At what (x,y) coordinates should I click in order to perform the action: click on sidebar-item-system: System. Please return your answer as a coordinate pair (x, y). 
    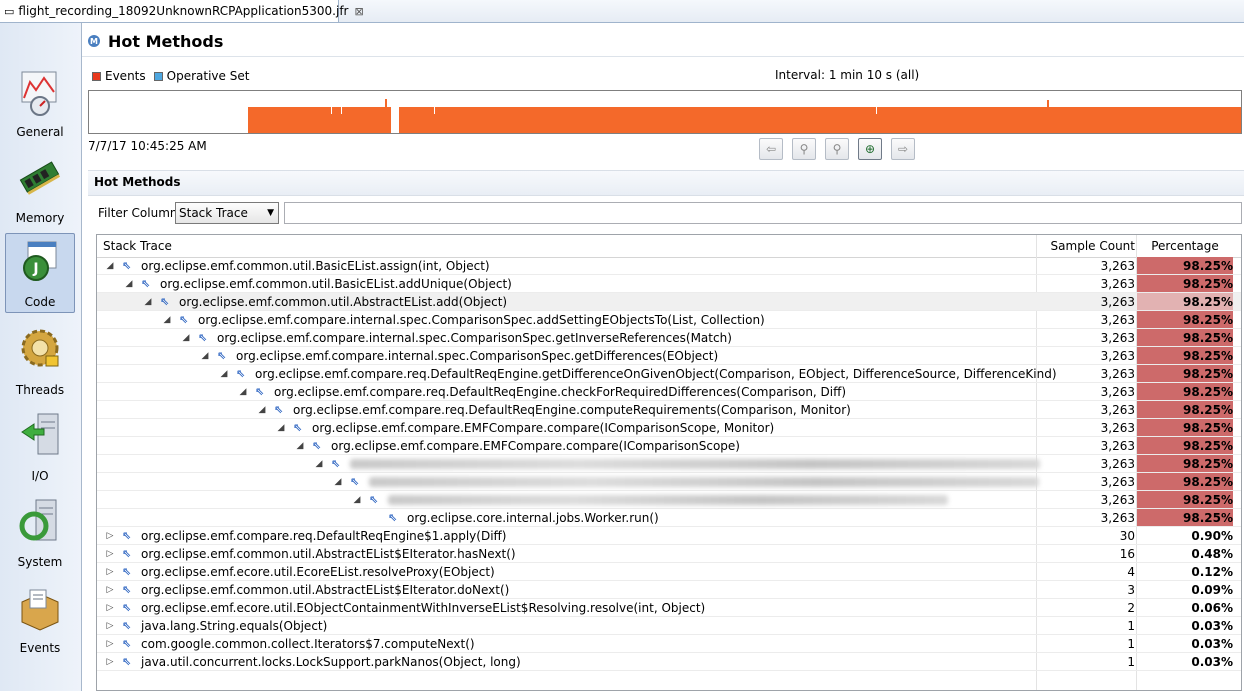
    Looking at the image, I should click on (40, 533).